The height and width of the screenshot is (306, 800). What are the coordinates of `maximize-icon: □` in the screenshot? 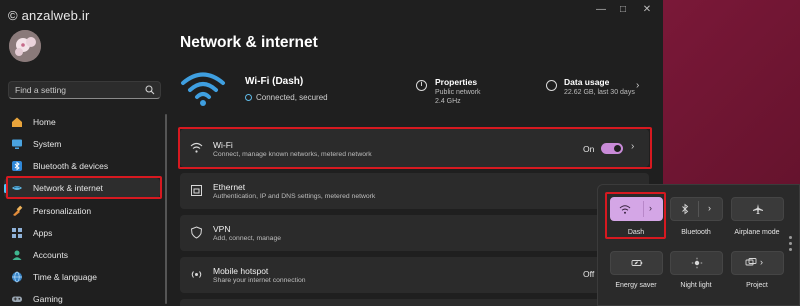 It's located at (623, 10).